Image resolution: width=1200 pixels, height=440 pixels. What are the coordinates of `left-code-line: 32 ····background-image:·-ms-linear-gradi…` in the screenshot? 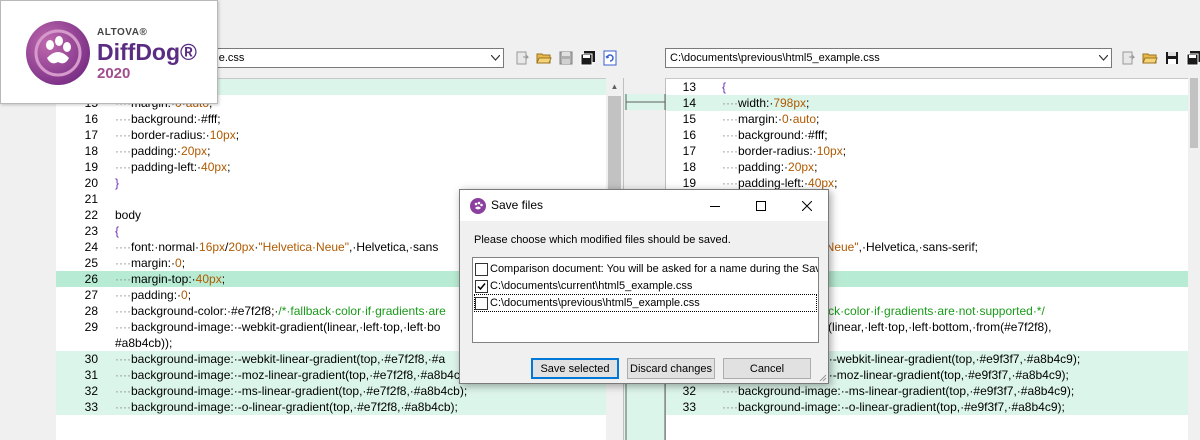 It's located at (331, 391).